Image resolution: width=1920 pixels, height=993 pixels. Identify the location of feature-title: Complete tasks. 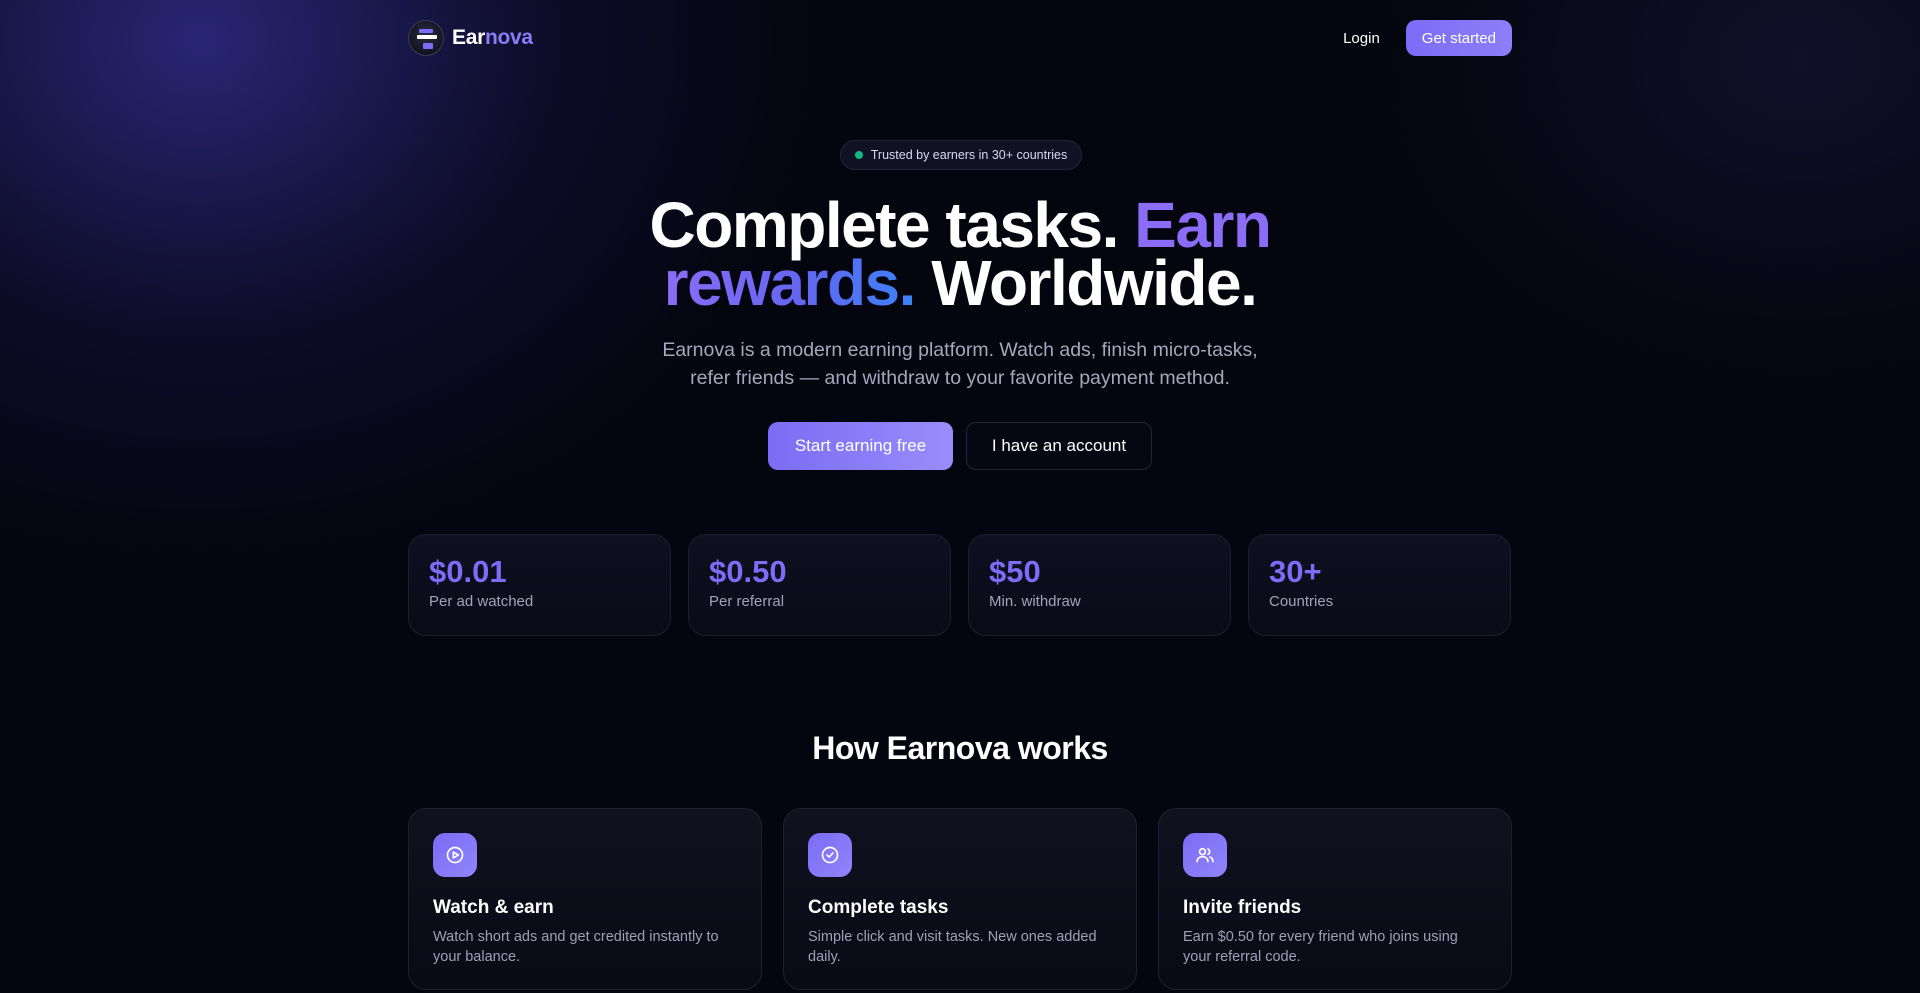
(878, 907).